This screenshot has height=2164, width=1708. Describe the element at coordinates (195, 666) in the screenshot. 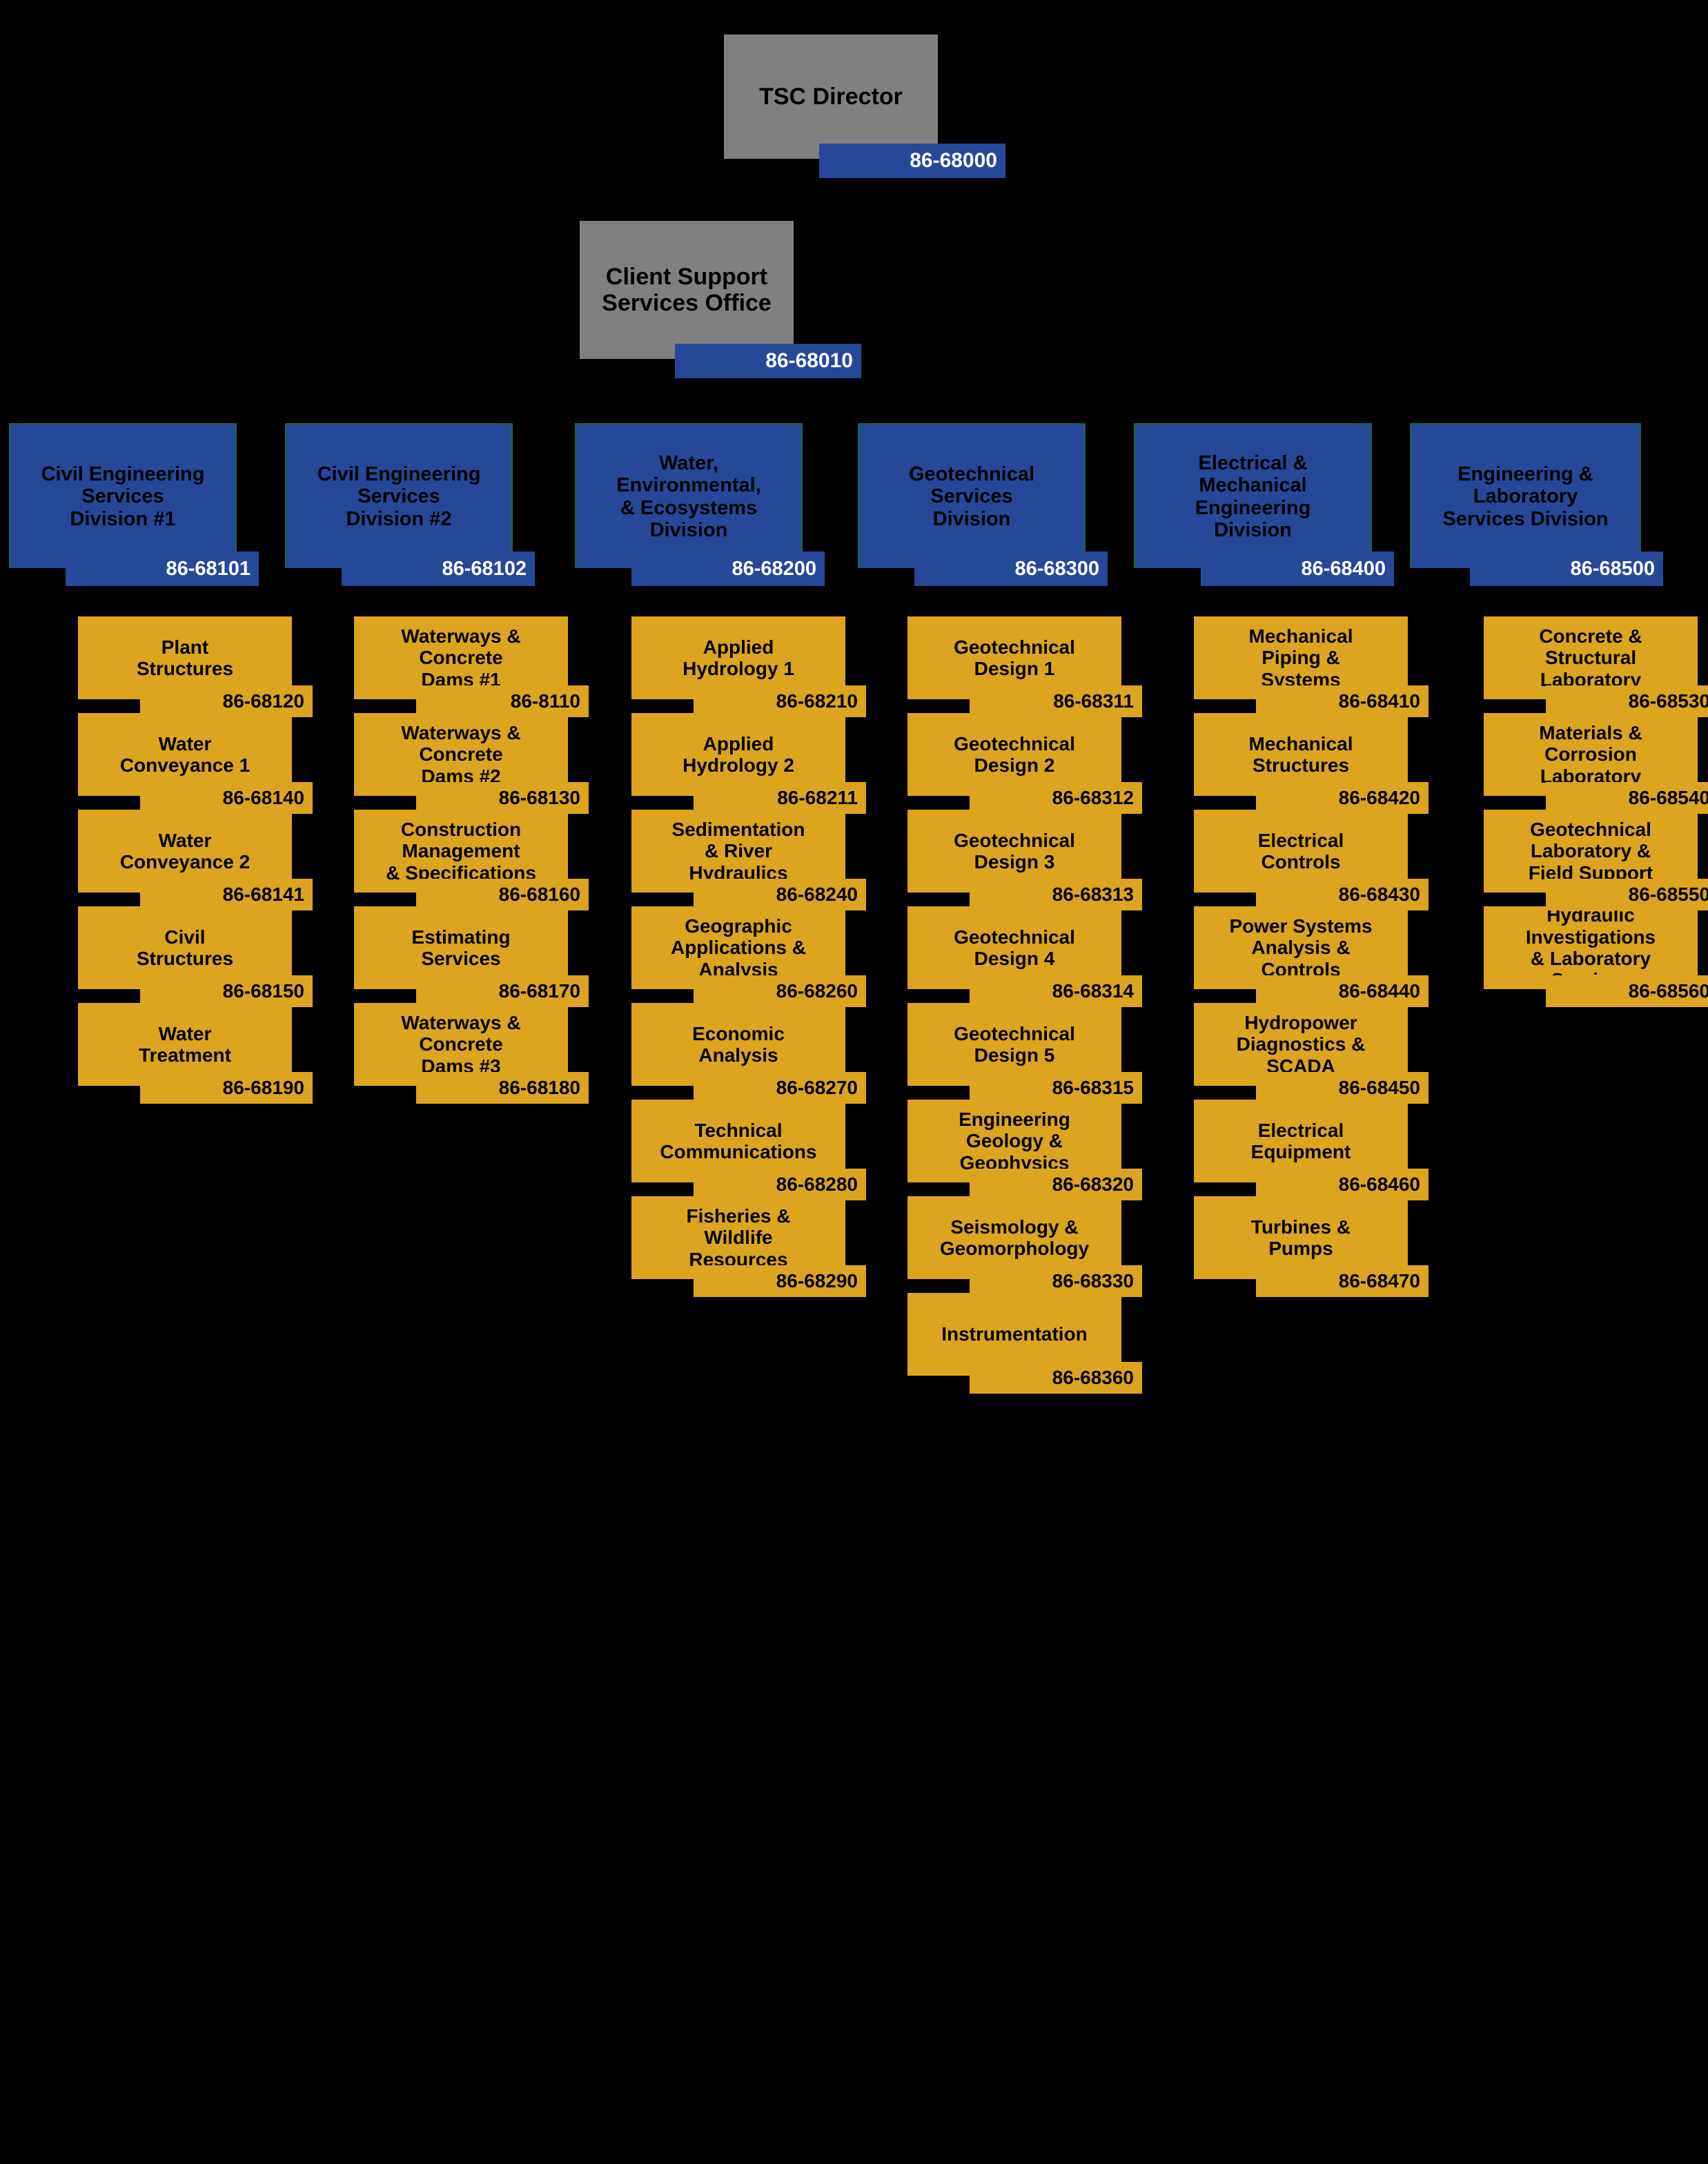

I see `unit-plant-structures: Plant Structures 86-68120` at that location.